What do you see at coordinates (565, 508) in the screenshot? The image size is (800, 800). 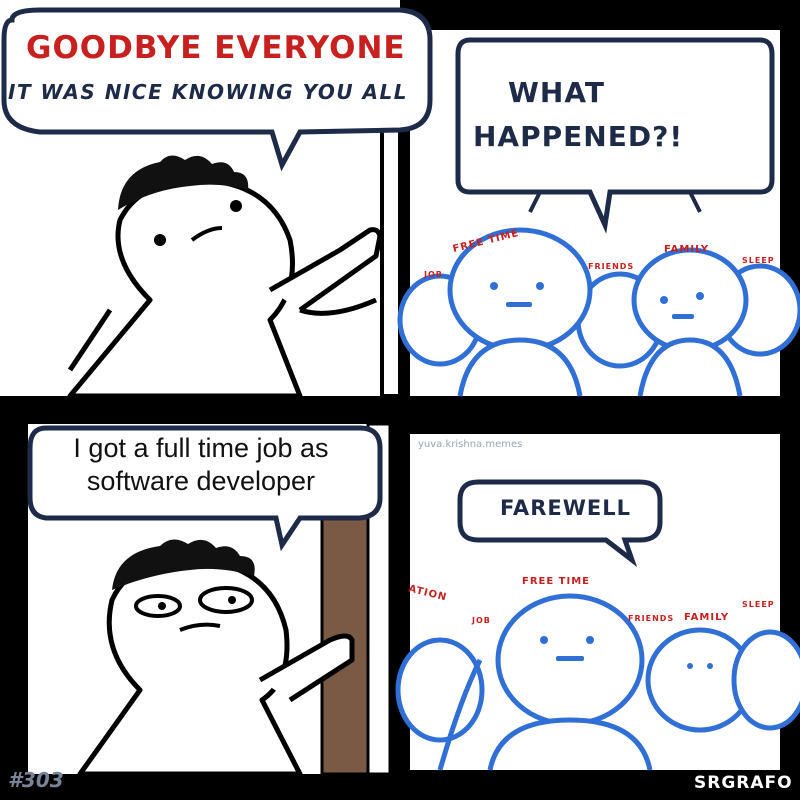 I see `bubble-text-farewell: FAREWELL` at bounding box center [565, 508].